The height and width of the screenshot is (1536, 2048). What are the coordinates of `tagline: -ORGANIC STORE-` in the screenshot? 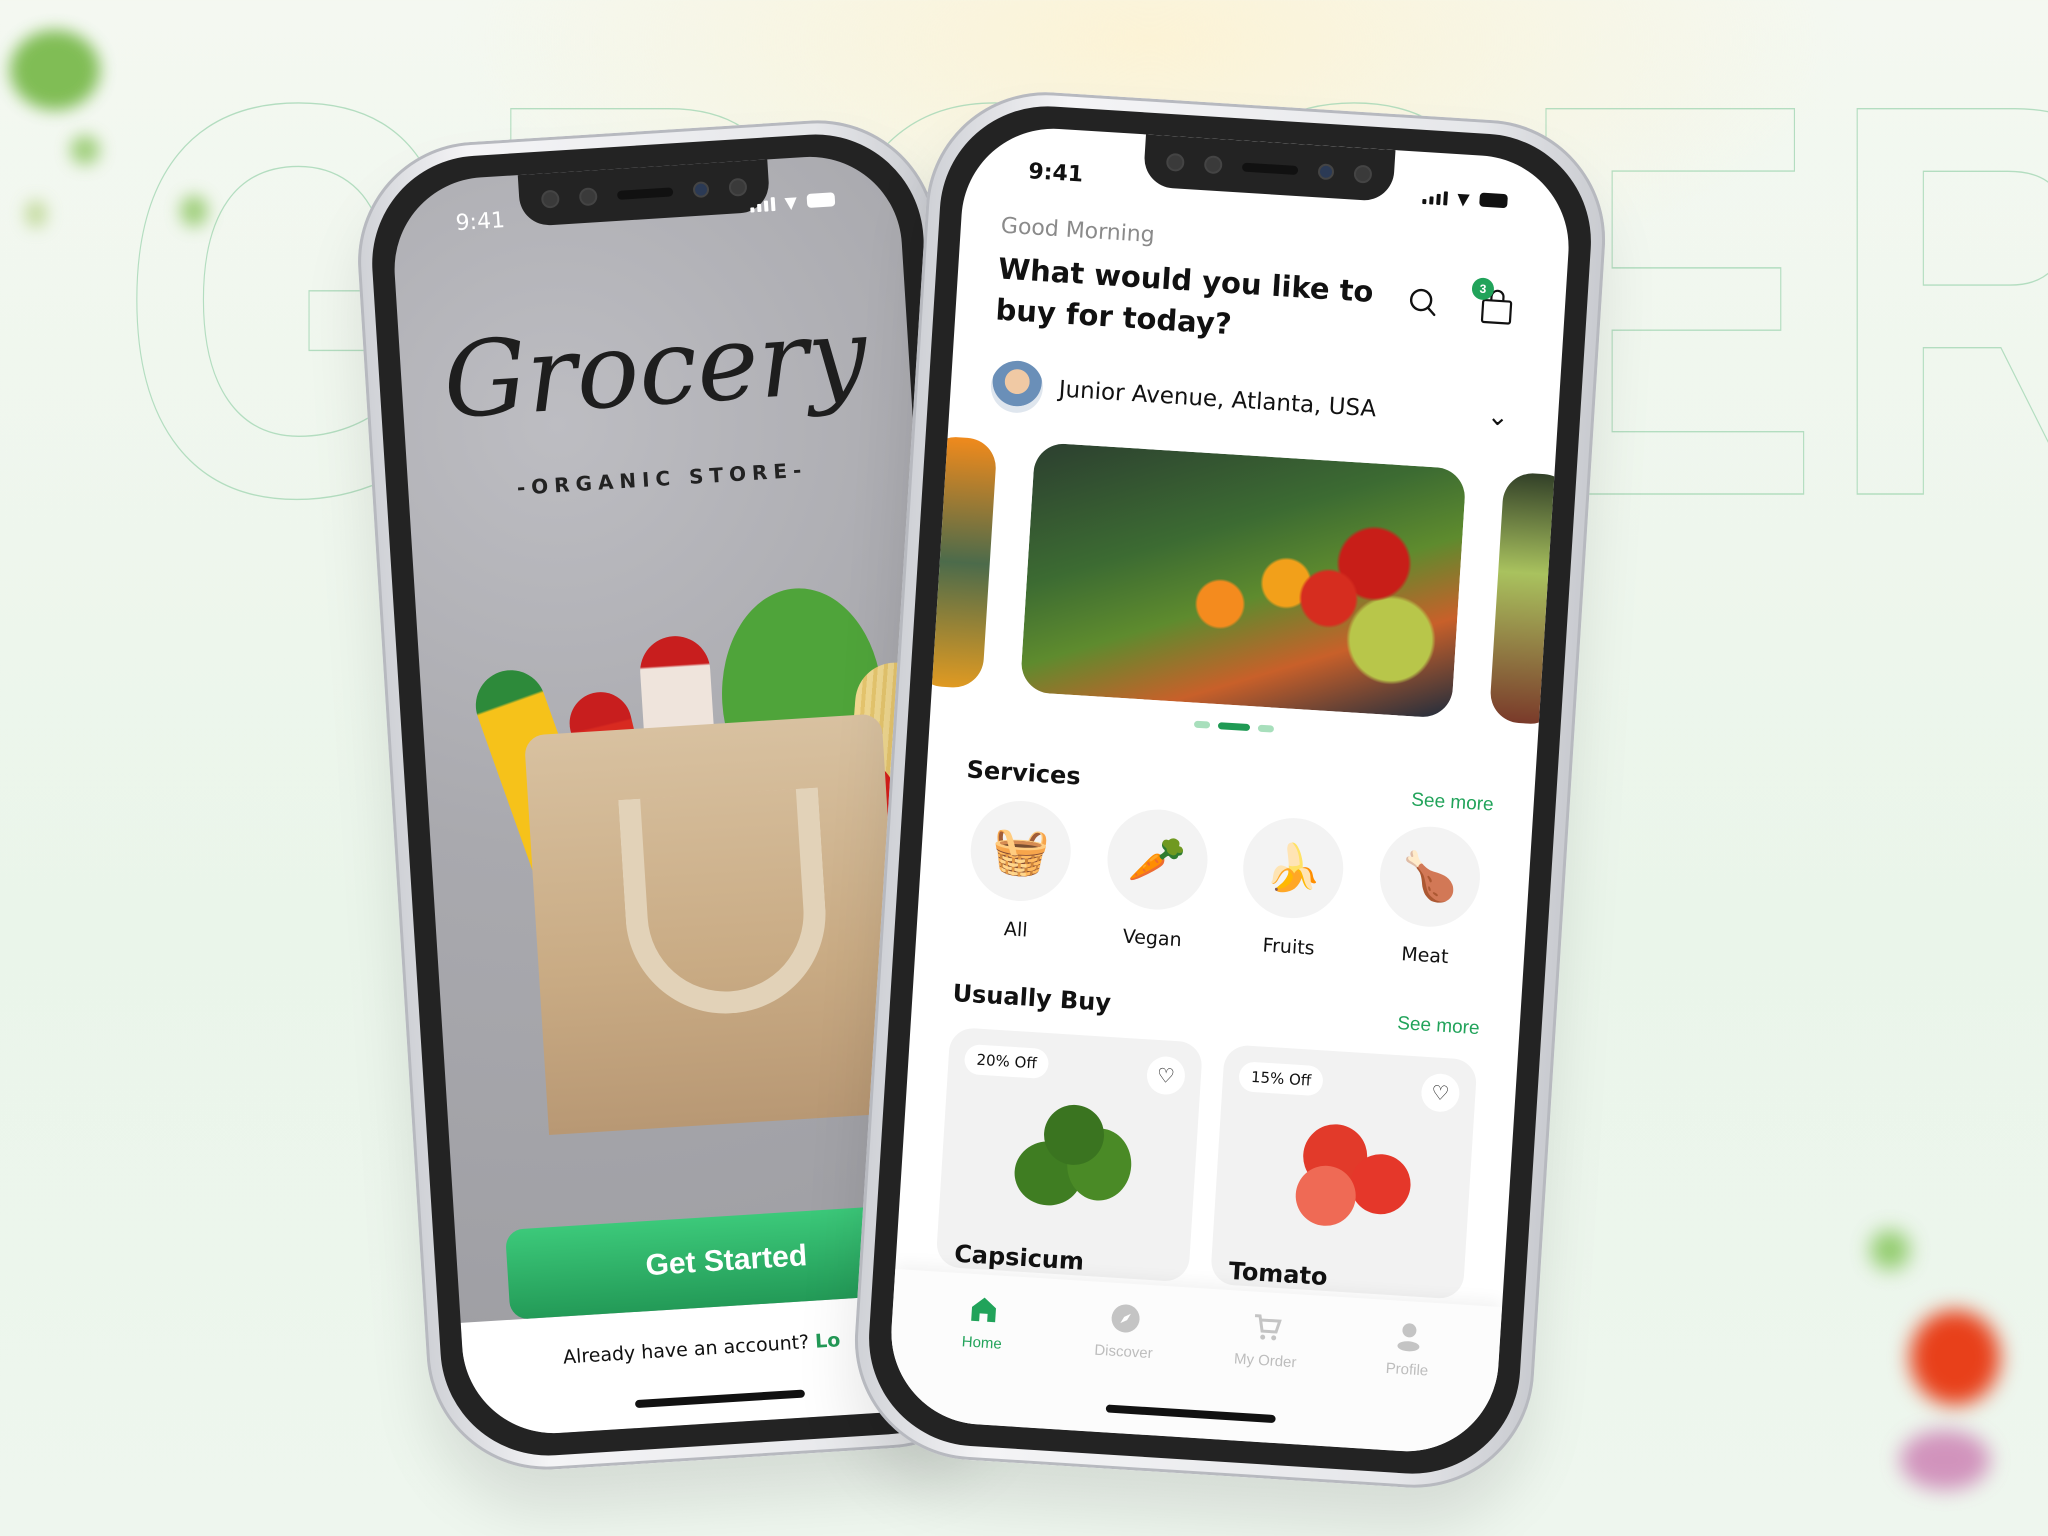 It's located at (662, 478).